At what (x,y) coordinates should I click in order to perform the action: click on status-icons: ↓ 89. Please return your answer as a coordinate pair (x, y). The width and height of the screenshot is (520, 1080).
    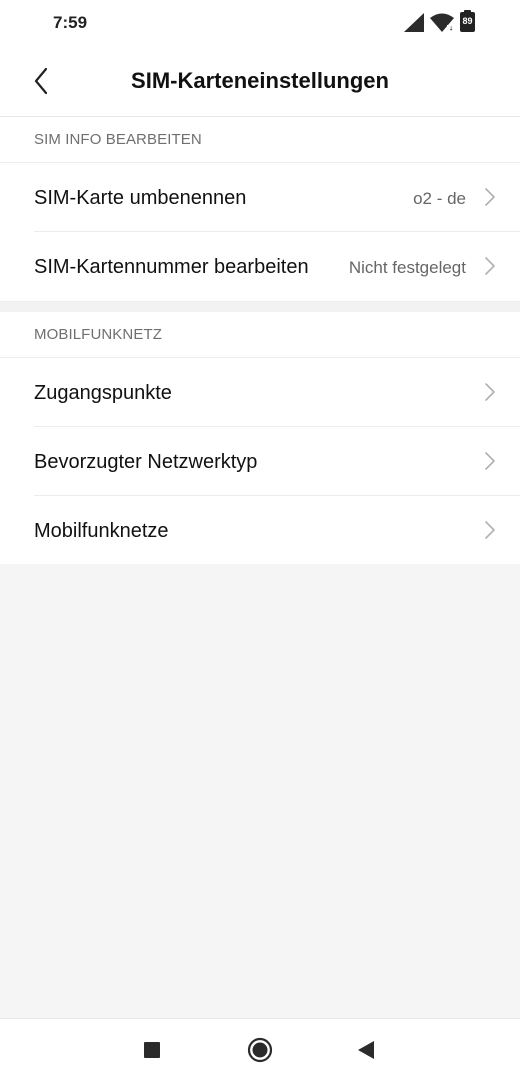
    Looking at the image, I should click on (444, 22).